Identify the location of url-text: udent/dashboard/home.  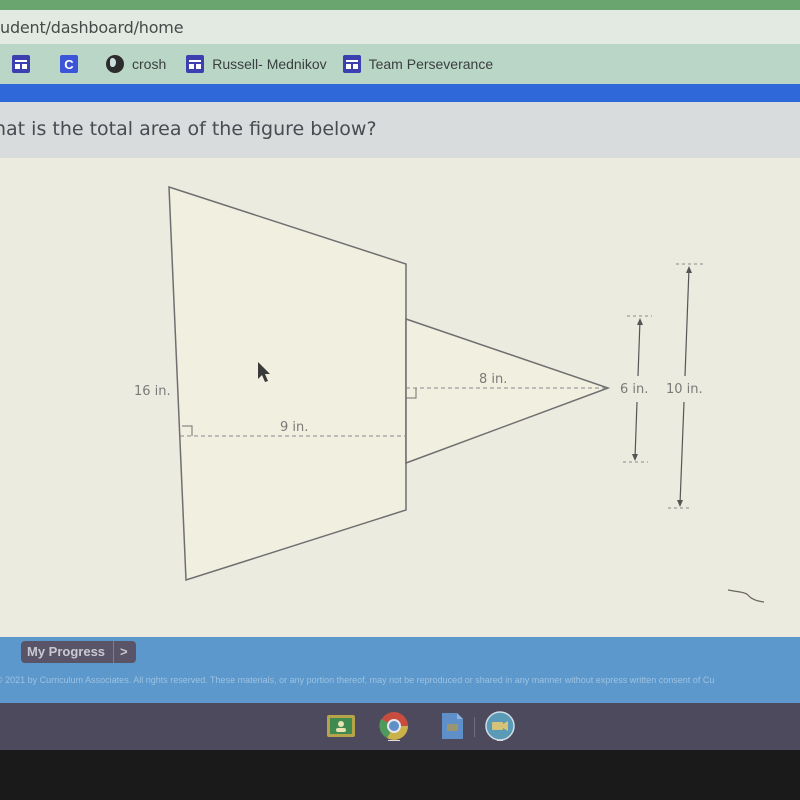
(92, 27).